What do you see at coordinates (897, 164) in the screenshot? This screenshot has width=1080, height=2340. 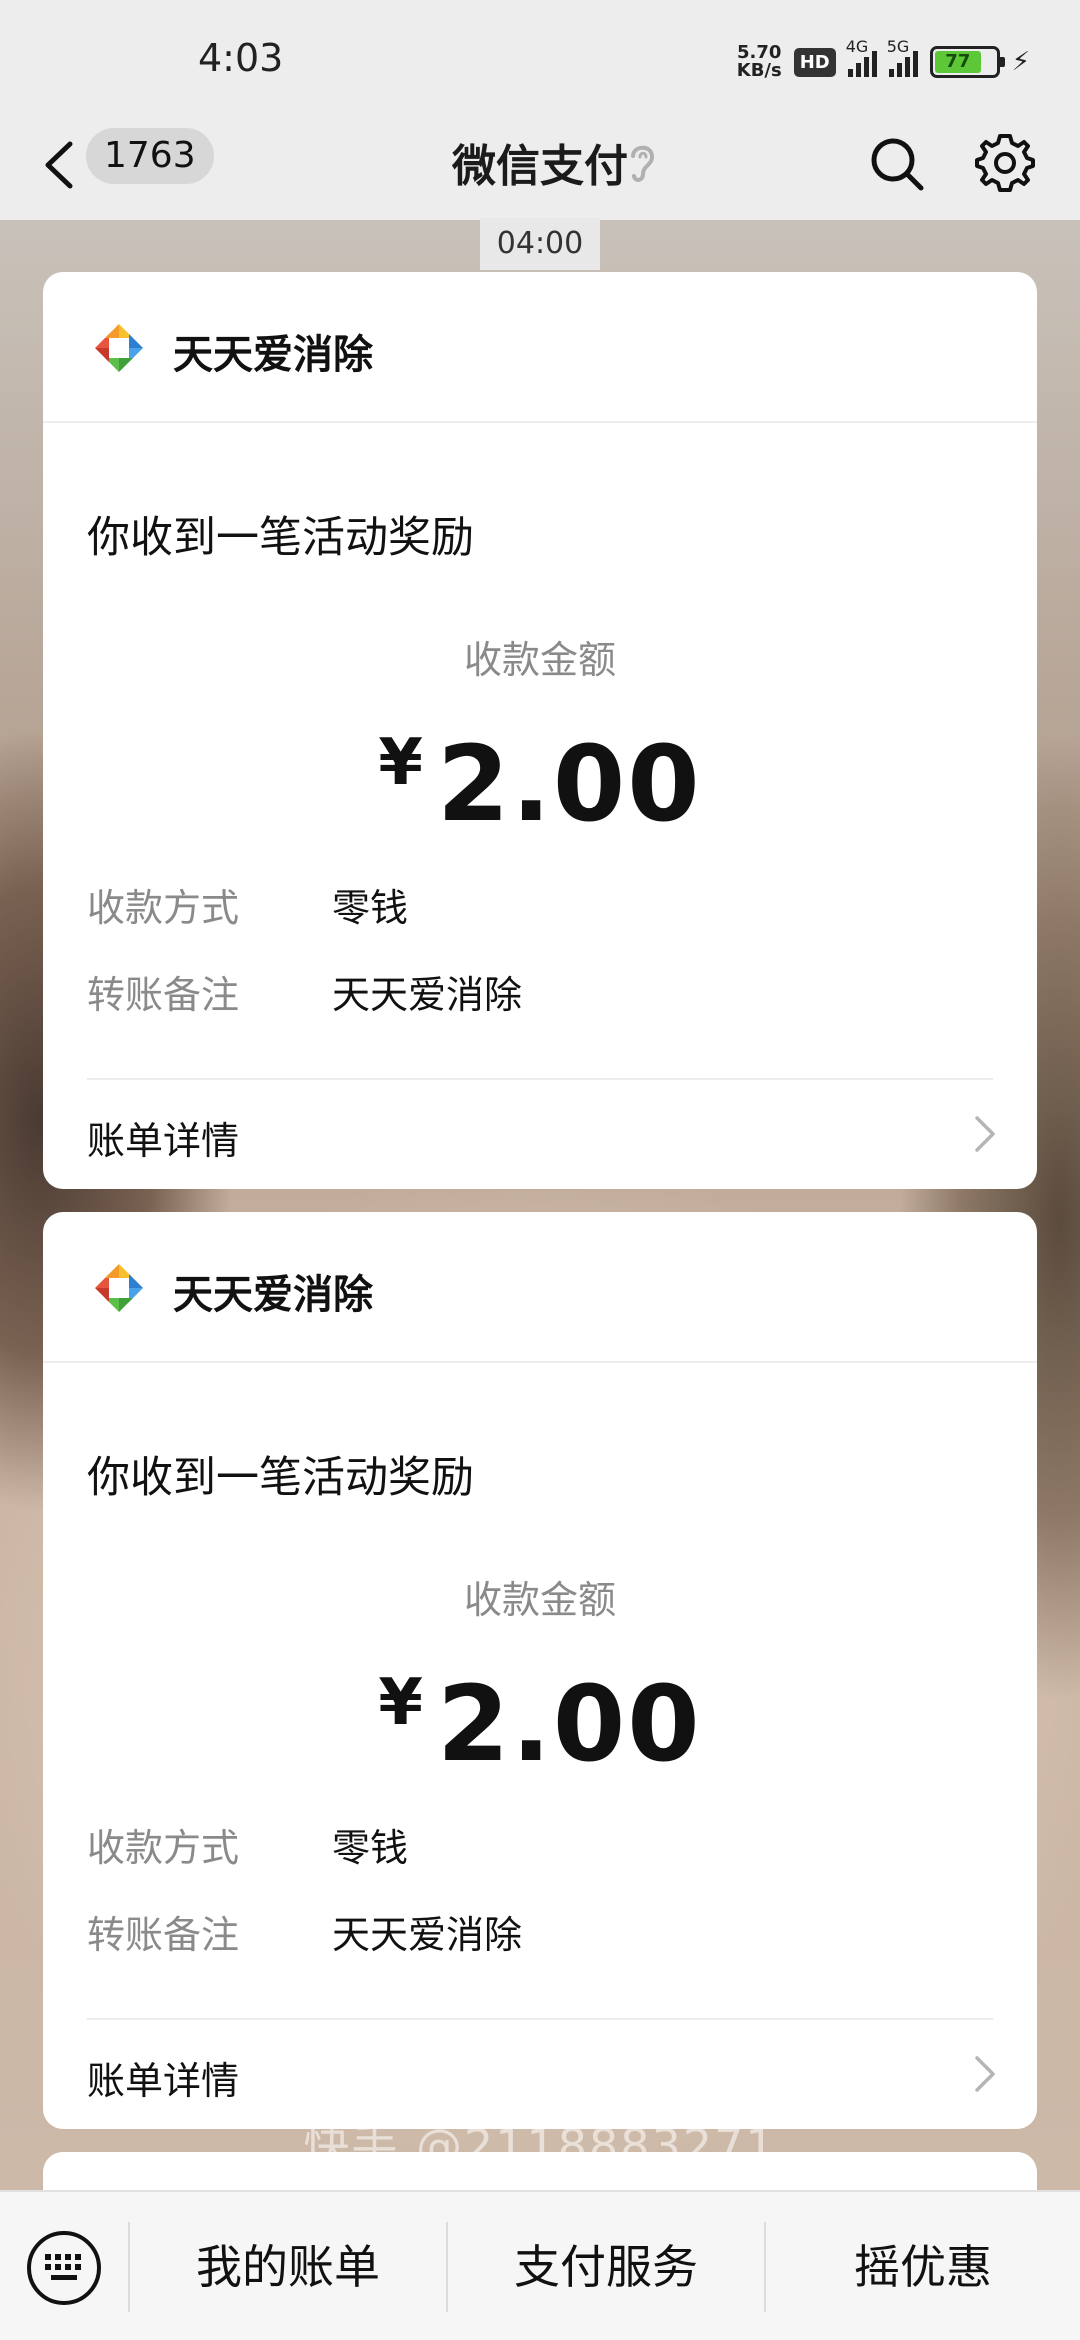 I see `search-icon` at bounding box center [897, 164].